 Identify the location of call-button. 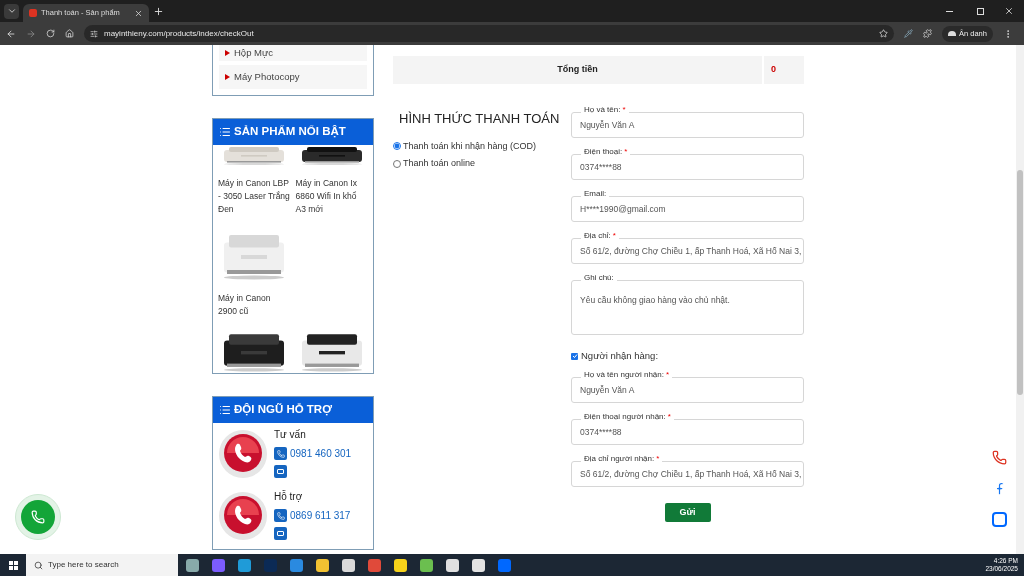
(38, 517).